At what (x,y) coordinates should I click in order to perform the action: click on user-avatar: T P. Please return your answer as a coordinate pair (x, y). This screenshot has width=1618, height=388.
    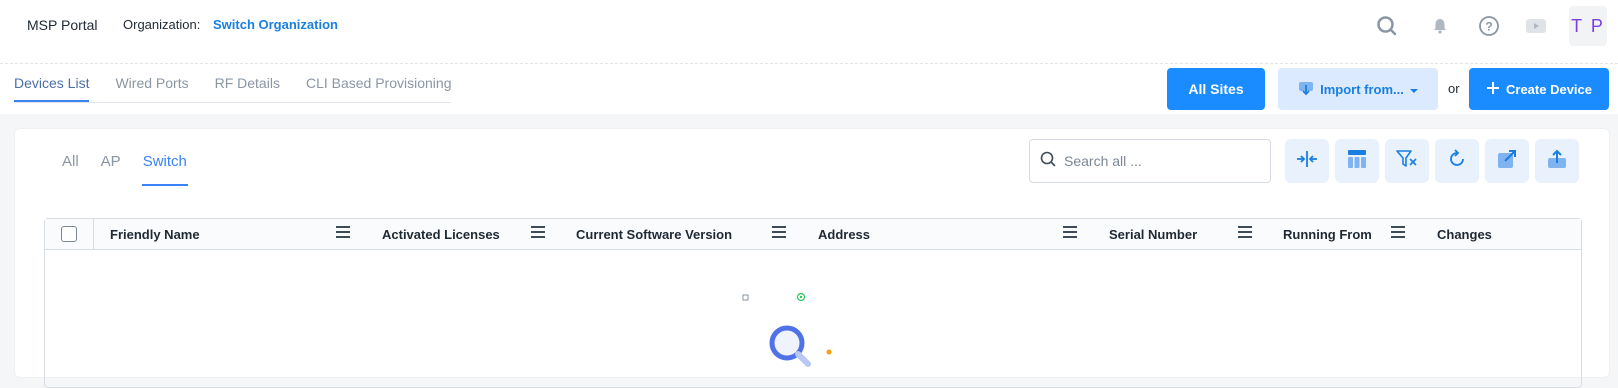
    Looking at the image, I should click on (1588, 26).